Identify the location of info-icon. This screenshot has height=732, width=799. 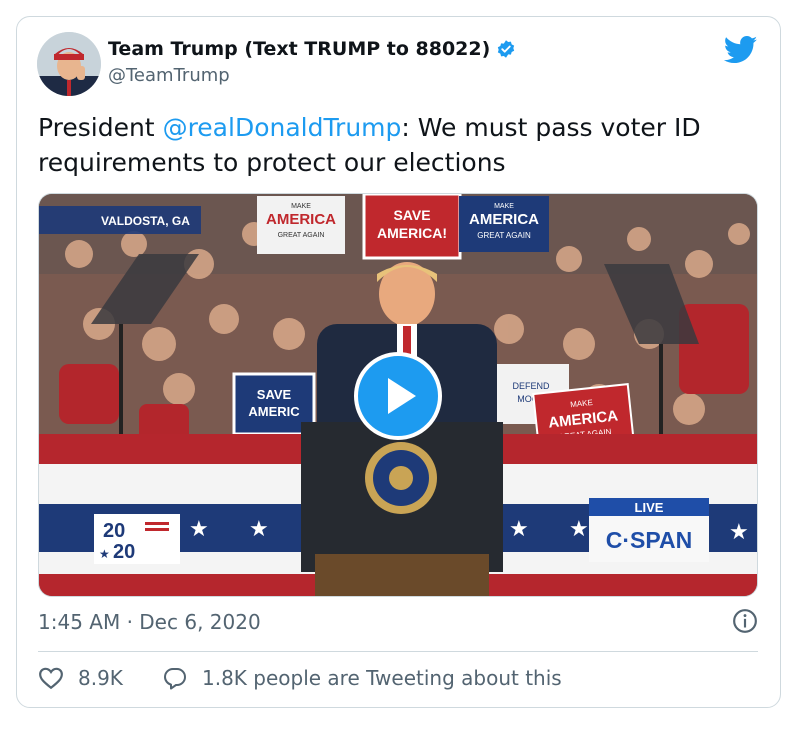
(745, 621).